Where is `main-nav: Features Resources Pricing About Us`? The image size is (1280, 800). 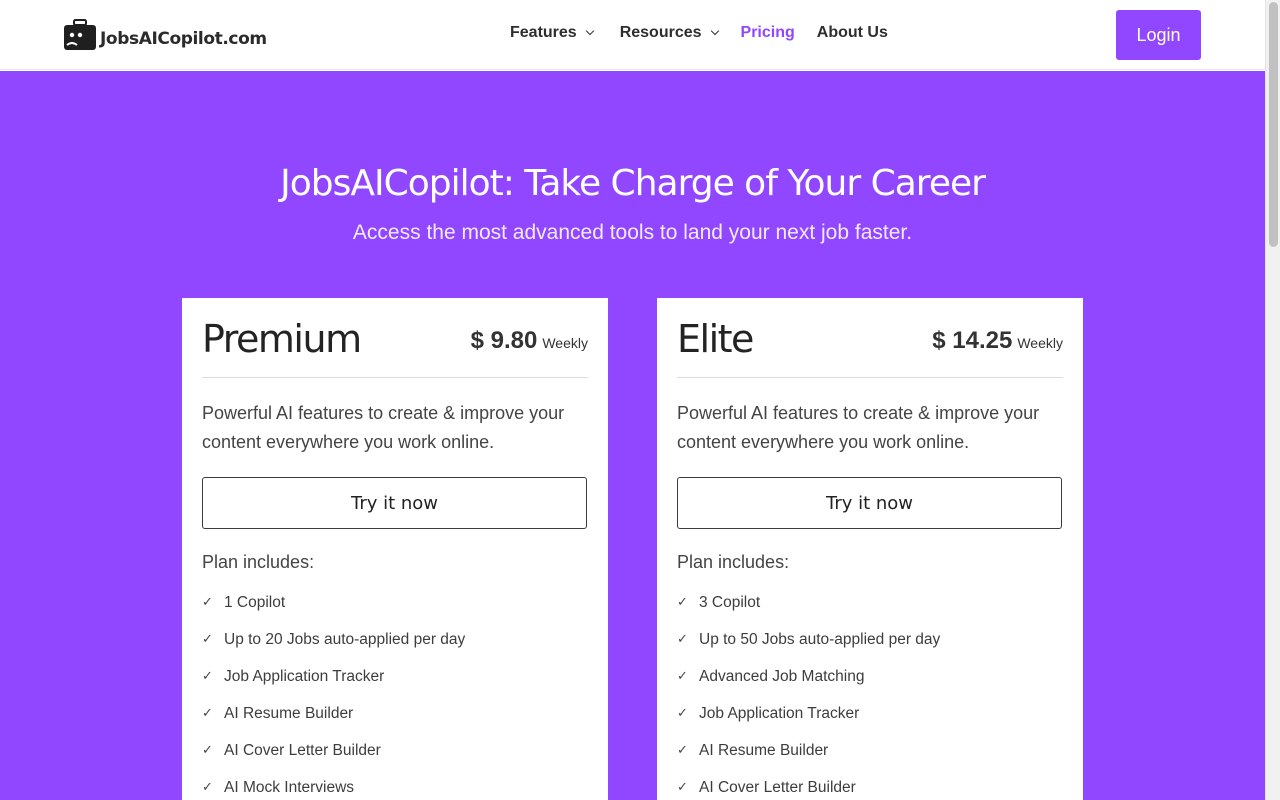
main-nav: Features Resources Pricing About Us is located at coordinates (699, 33).